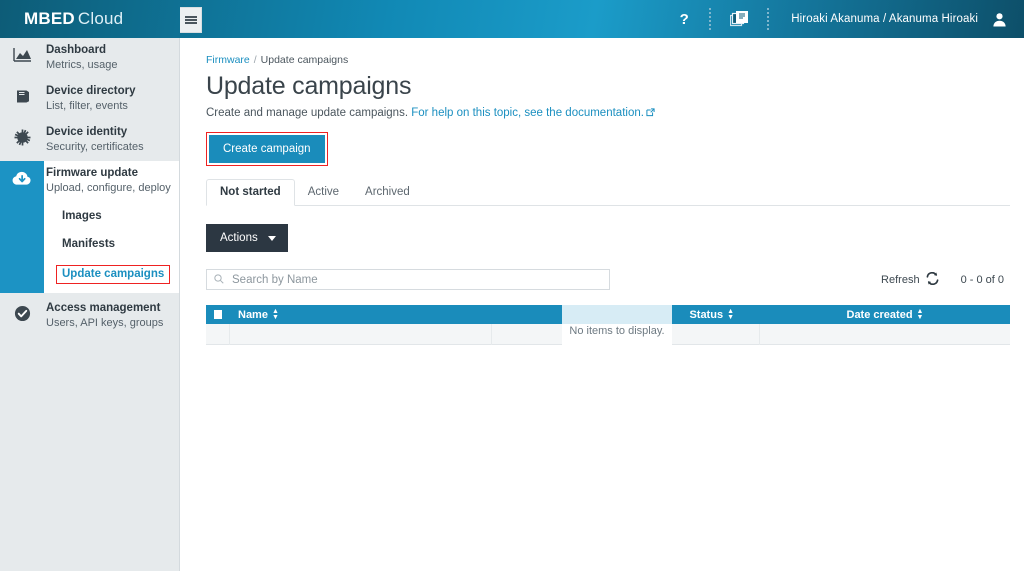 The height and width of the screenshot is (571, 1024). I want to click on refresh-label: Refresh, so click(900, 279).